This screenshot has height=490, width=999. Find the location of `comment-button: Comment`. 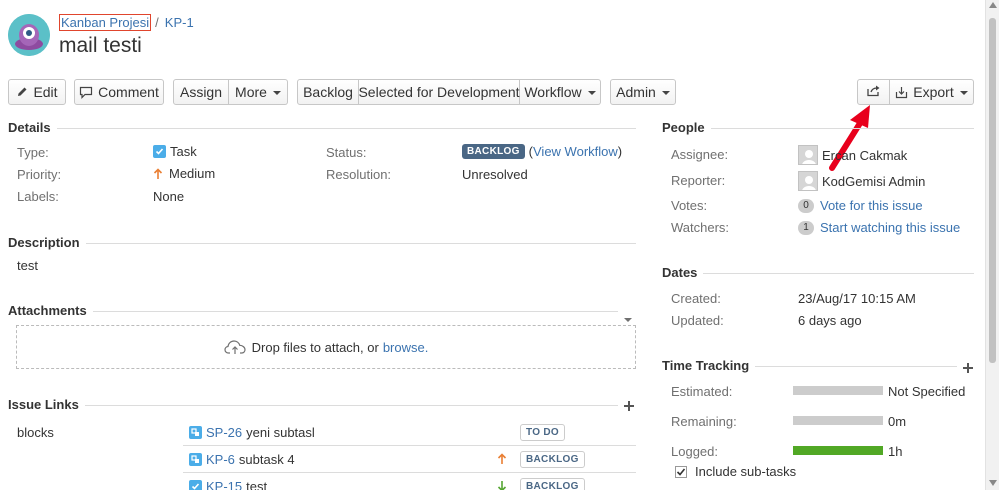

comment-button: Comment is located at coordinates (119, 92).